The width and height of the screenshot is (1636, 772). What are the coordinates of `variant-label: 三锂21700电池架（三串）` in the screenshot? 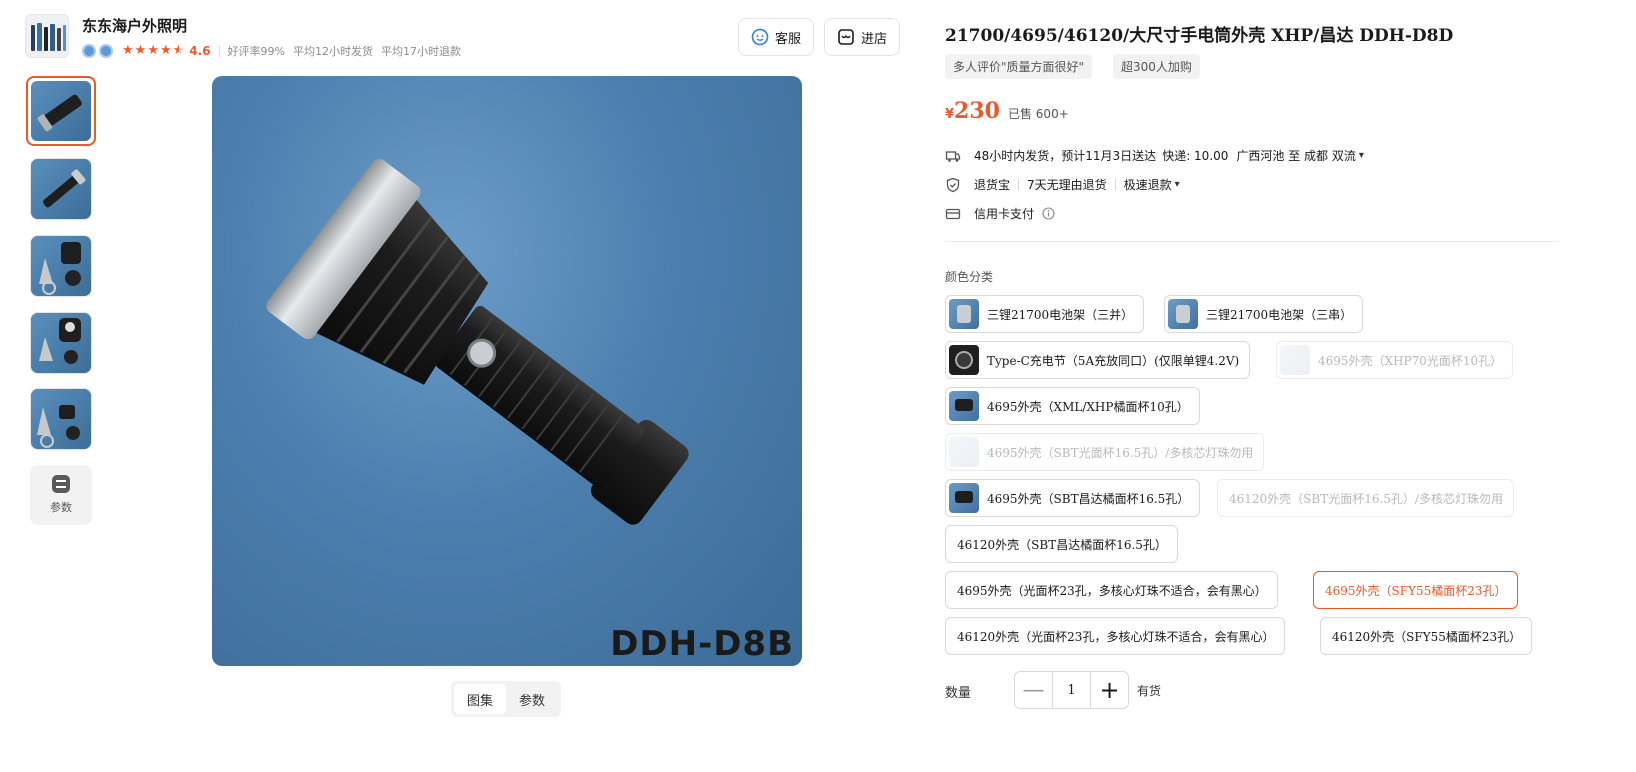 It's located at (1279, 314).